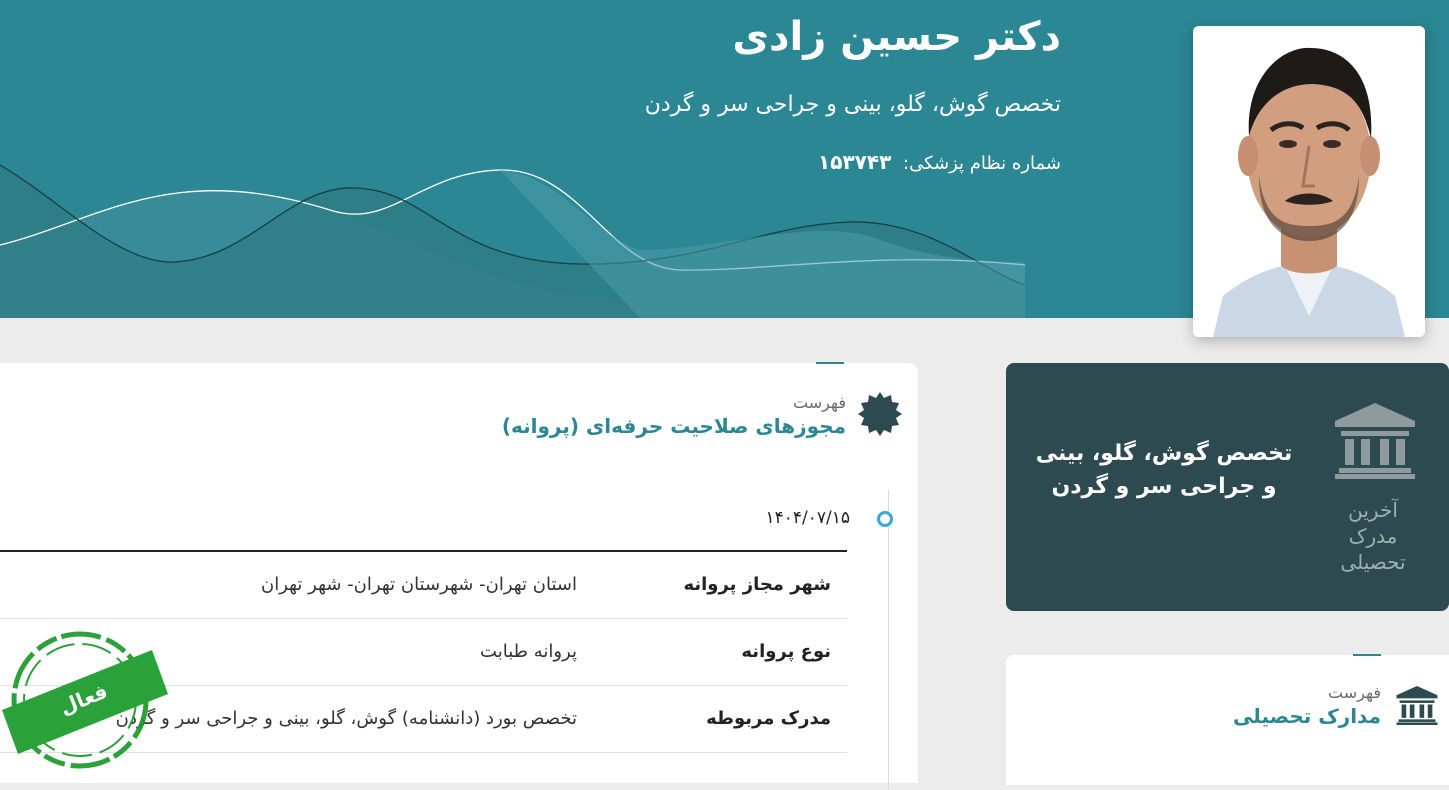 This screenshot has height=790, width=1449. What do you see at coordinates (1227, 719) in the screenshot?
I see `education-section: فهرست مدارک تحصیلی` at bounding box center [1227, 719].